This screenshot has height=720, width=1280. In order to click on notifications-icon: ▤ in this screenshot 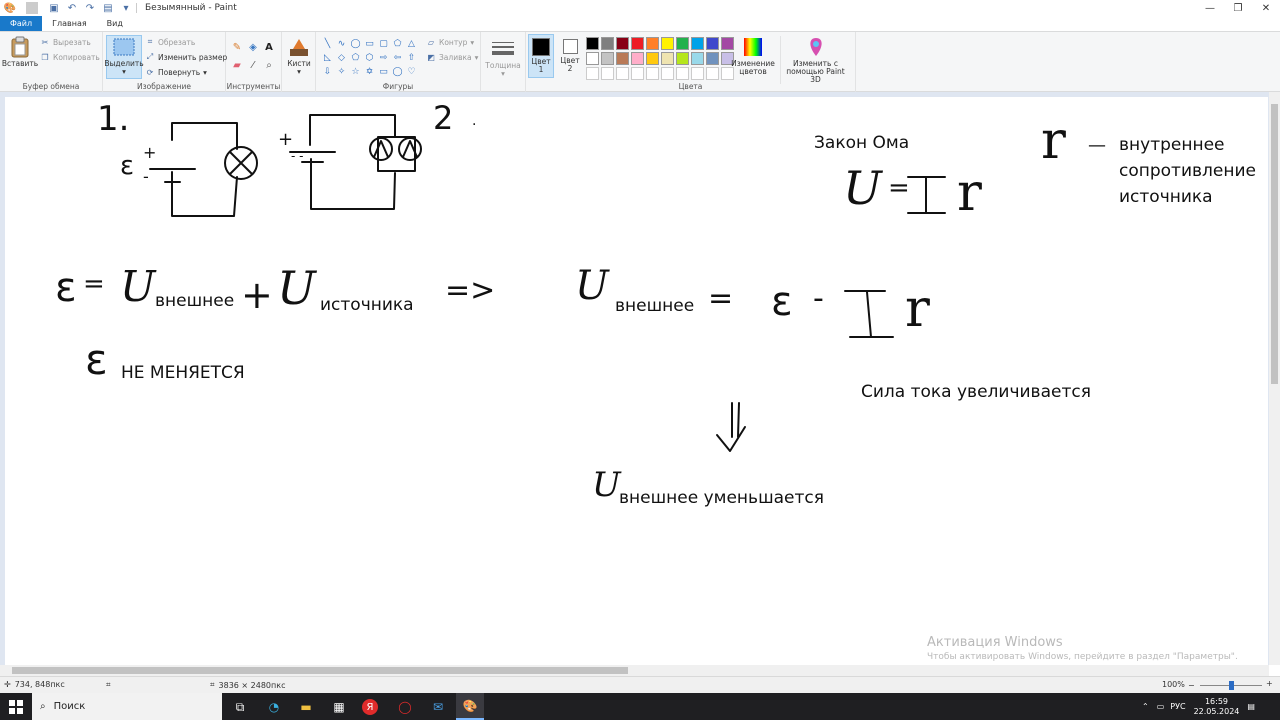, I will do `click(1251, 706)`.